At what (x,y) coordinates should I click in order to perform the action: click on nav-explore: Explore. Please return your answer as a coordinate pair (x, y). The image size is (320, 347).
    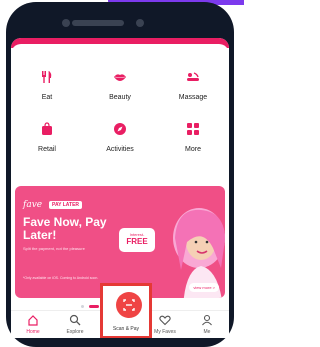
    Looking at the image, I should click on (75, 324).